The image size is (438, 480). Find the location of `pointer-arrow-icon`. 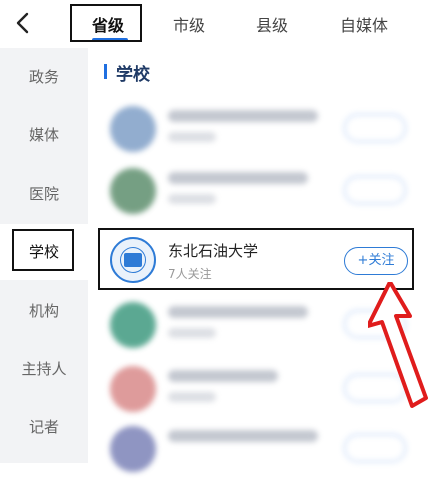

pointer-arrow-icon is located at coordinates (402, 346).